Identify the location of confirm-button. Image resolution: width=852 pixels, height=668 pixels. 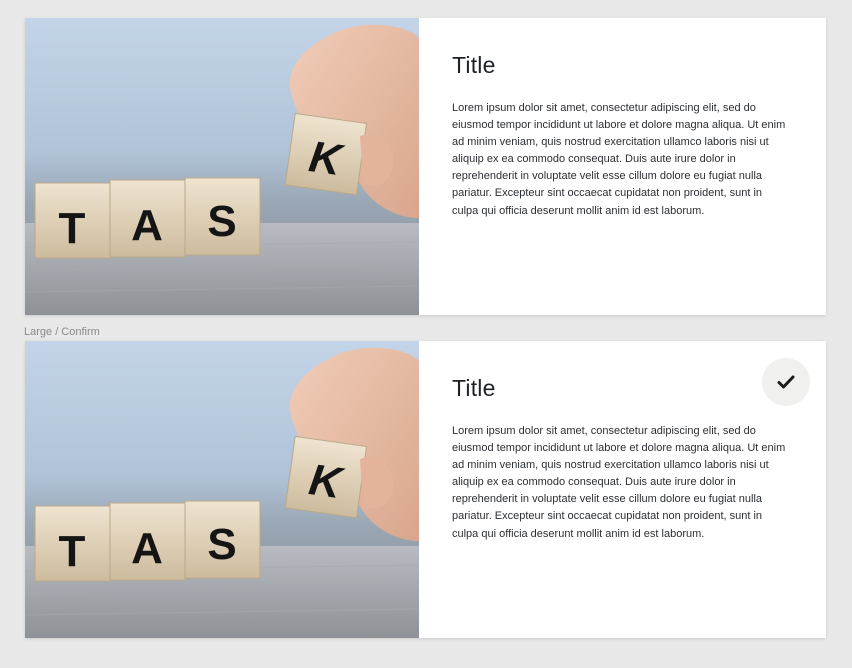
(786, 382).